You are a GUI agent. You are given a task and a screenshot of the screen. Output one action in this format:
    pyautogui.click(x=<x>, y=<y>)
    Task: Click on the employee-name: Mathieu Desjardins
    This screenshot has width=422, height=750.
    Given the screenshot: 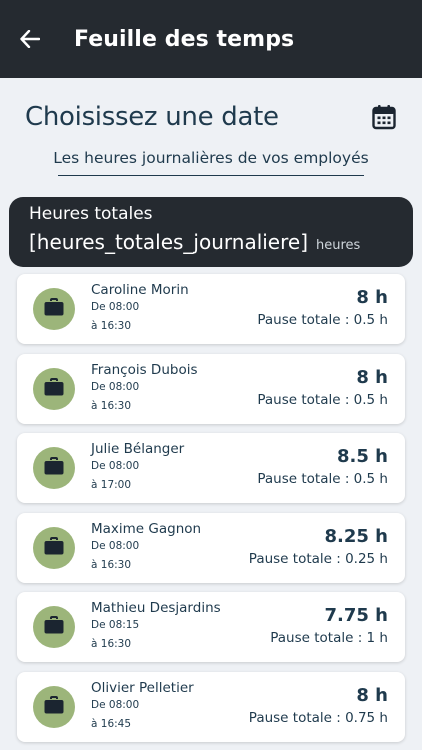 What is the action you would take?
    pyautogui.click(x=156, y=608)
    